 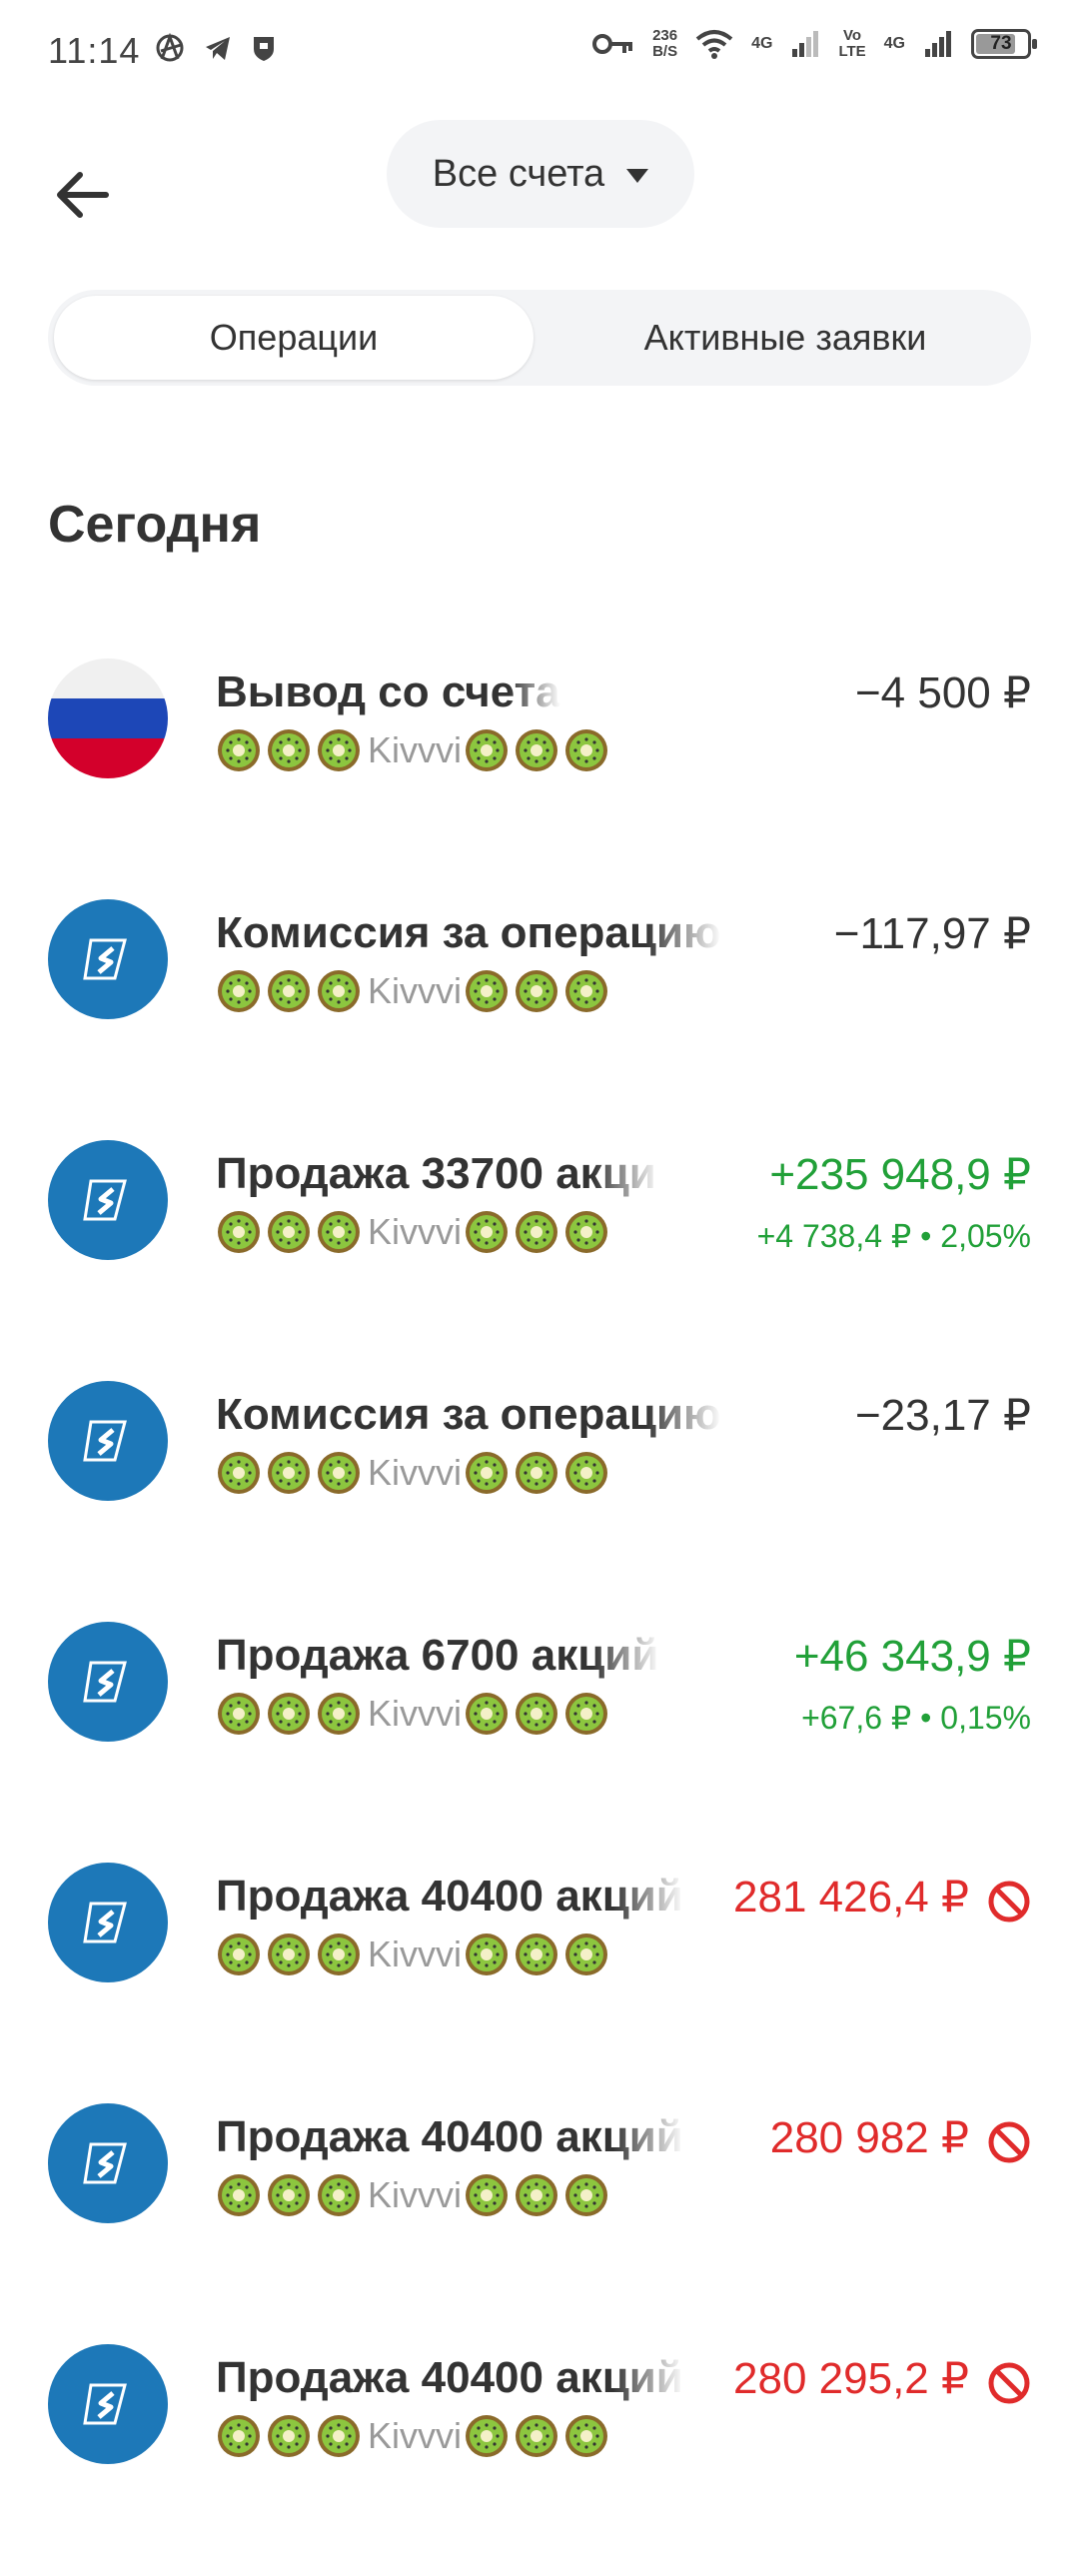 What do you see at coordinates (900, 1174) in the screenshot?
I see `operation-amount: +235 948,9 ₽` at bounding box center [900, 1174].